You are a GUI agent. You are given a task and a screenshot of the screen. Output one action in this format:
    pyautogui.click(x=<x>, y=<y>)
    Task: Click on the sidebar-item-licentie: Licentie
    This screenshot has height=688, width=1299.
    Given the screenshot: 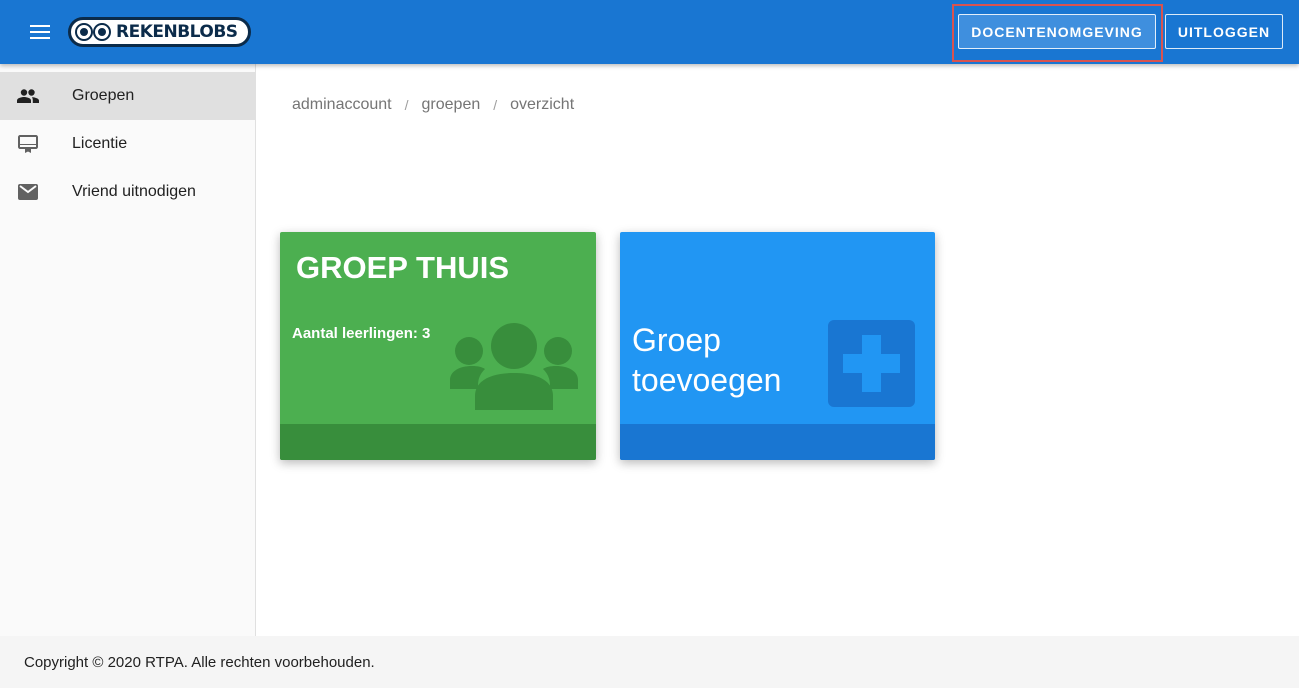 What is the action you would take?
    pyautogui.click(x=127, y=144)
    